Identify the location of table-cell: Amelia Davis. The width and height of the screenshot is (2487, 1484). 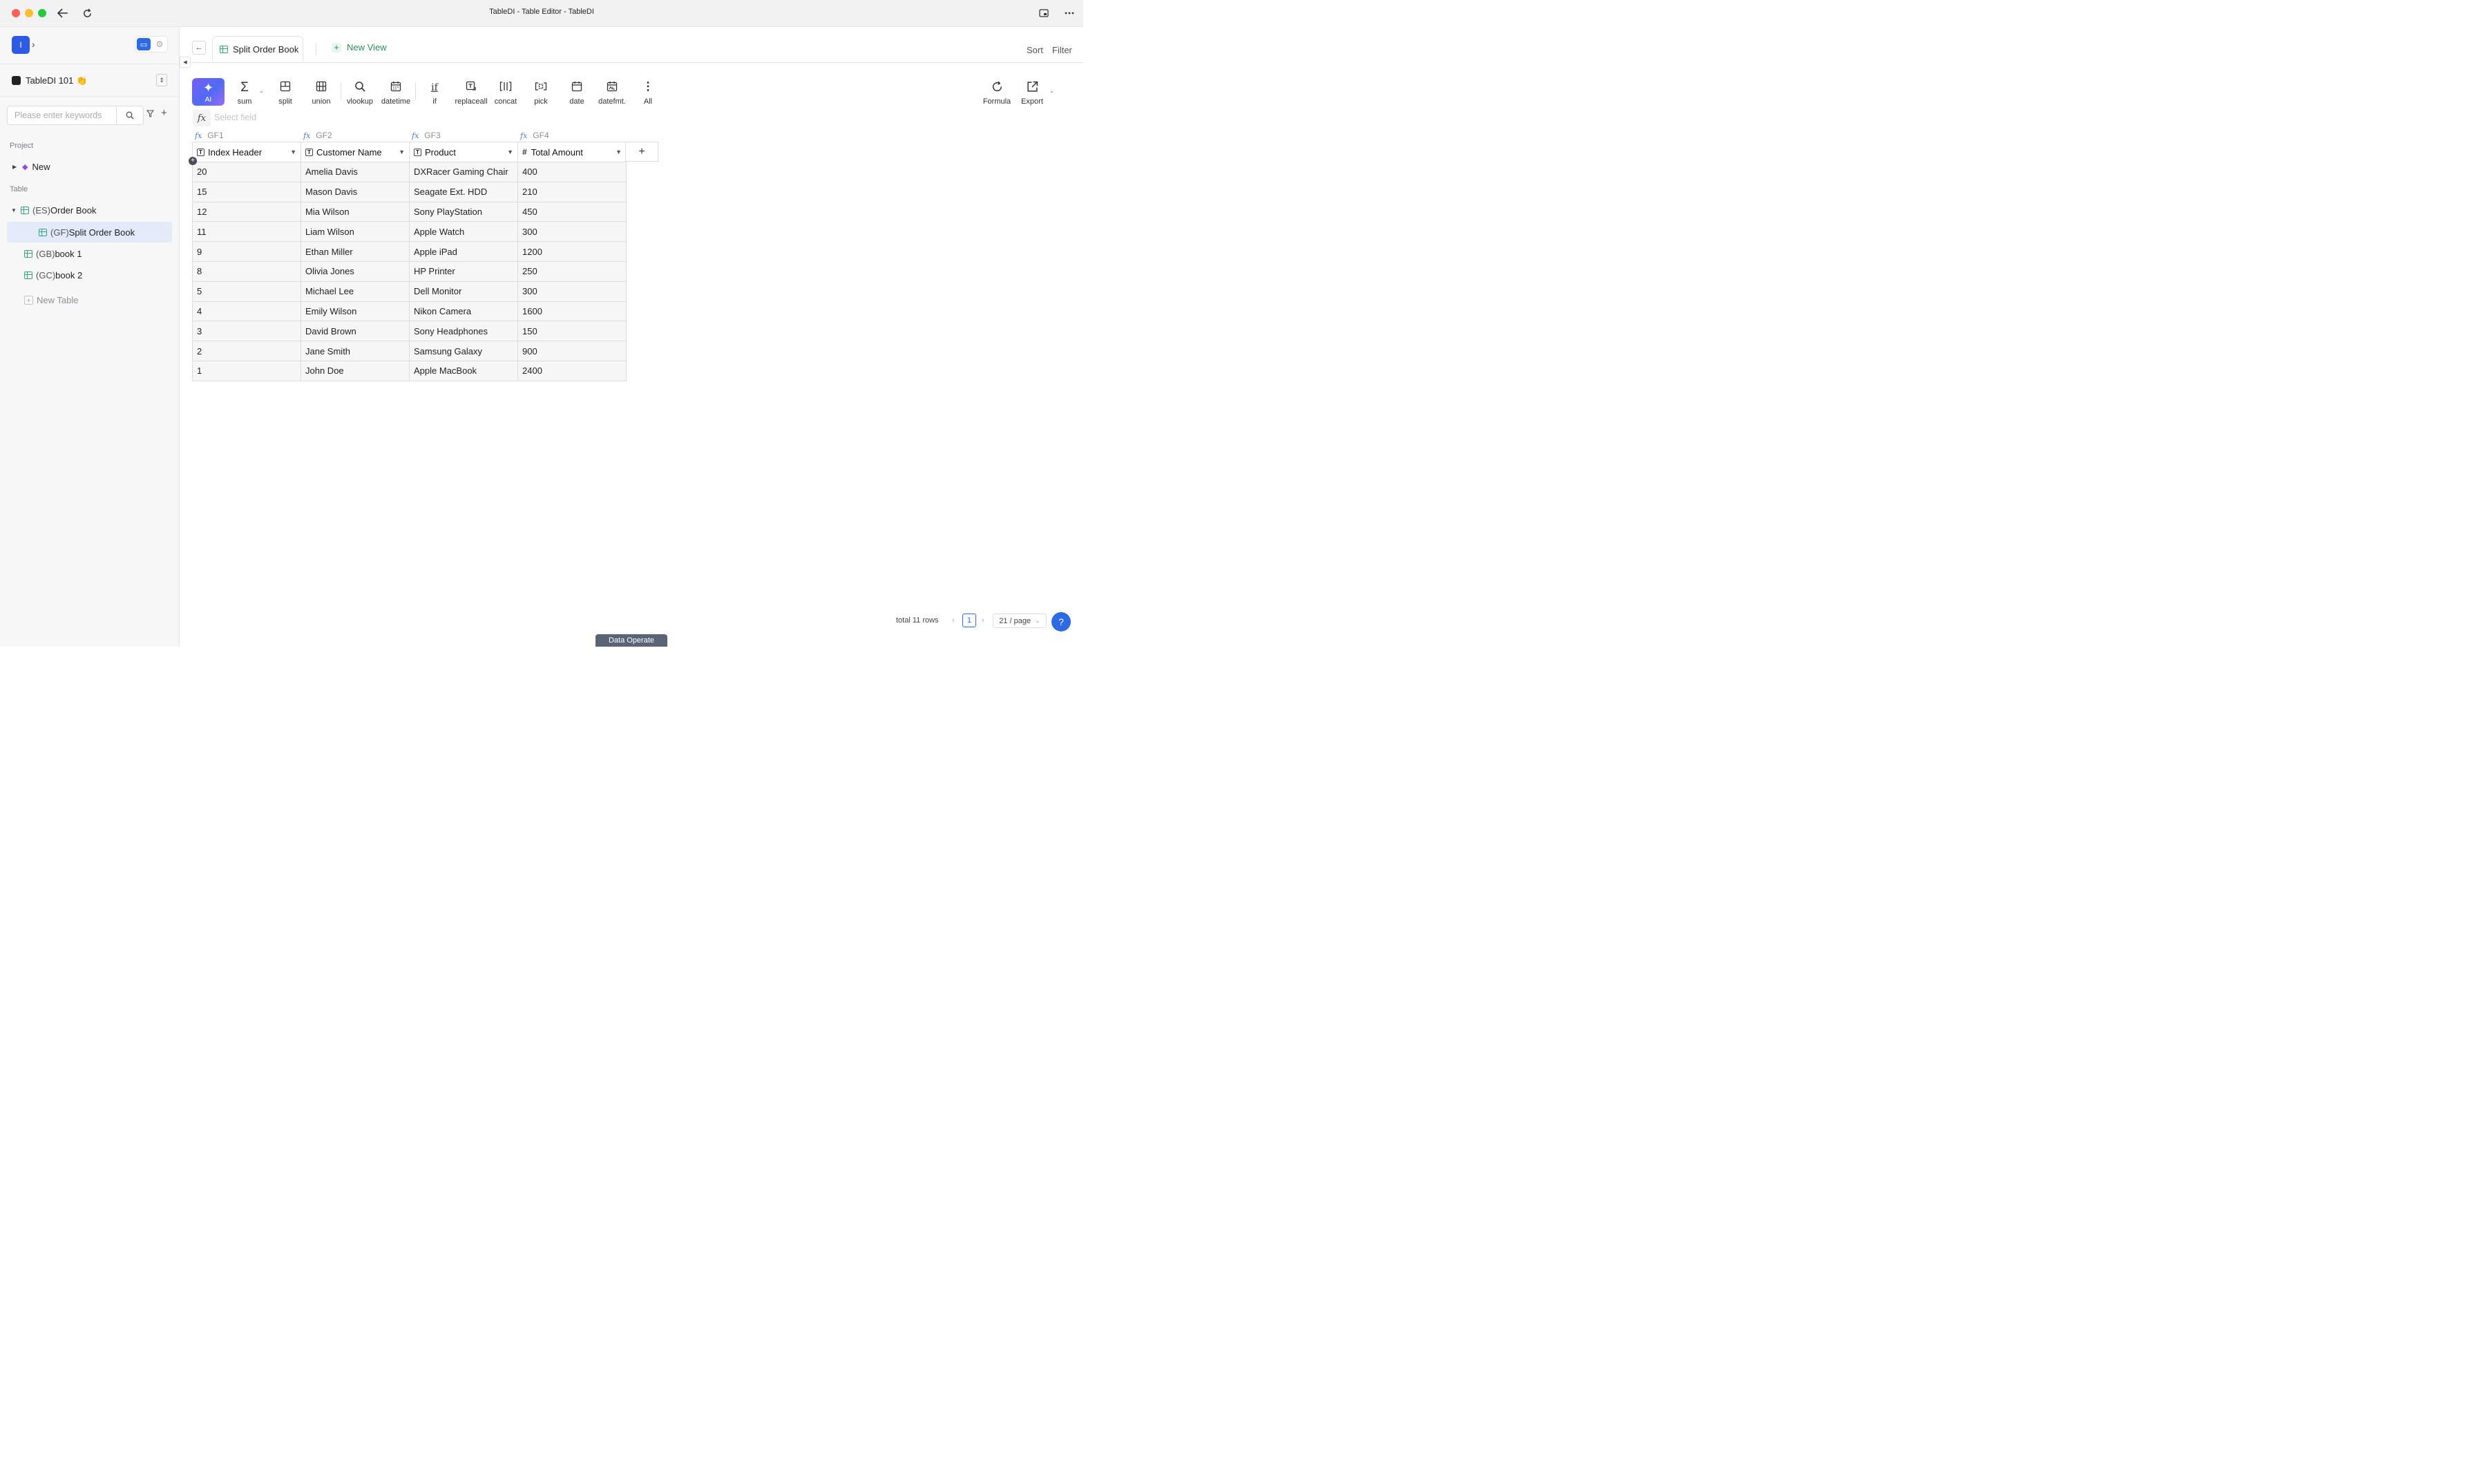
(355, 172).